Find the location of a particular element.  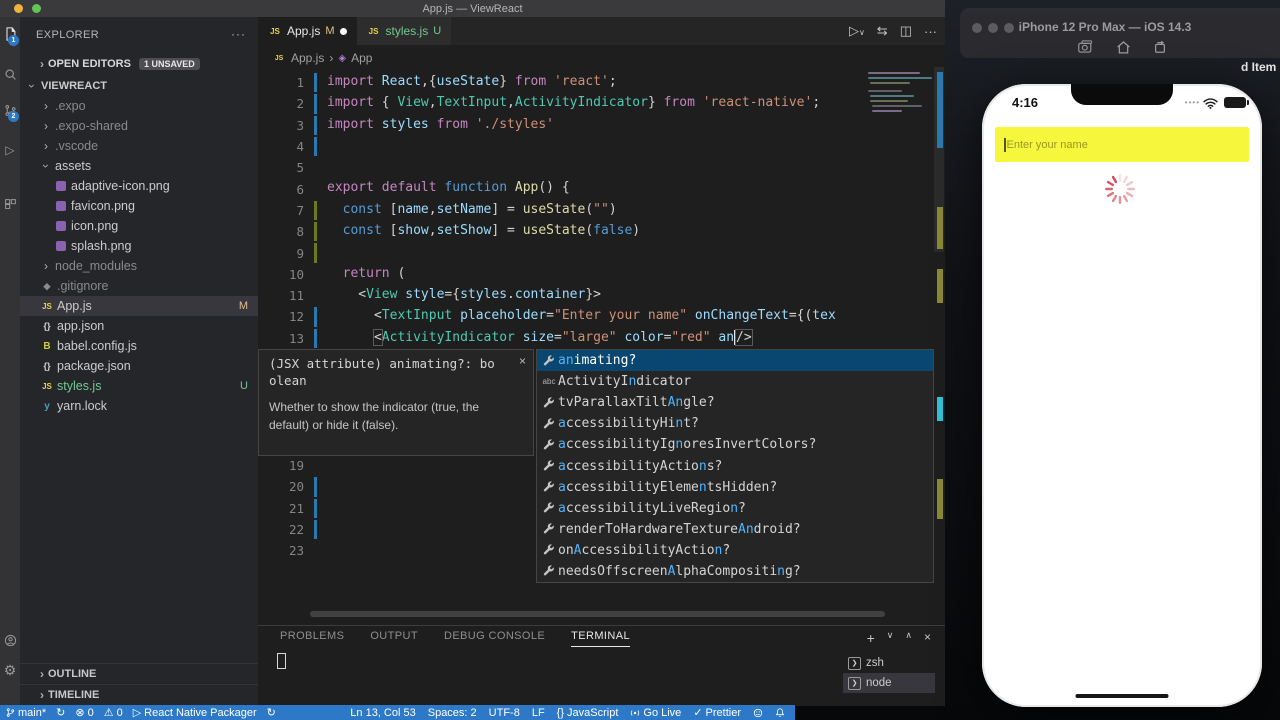

explorer-item-node-modules: › node_modules is located at coordinates (139, 266).